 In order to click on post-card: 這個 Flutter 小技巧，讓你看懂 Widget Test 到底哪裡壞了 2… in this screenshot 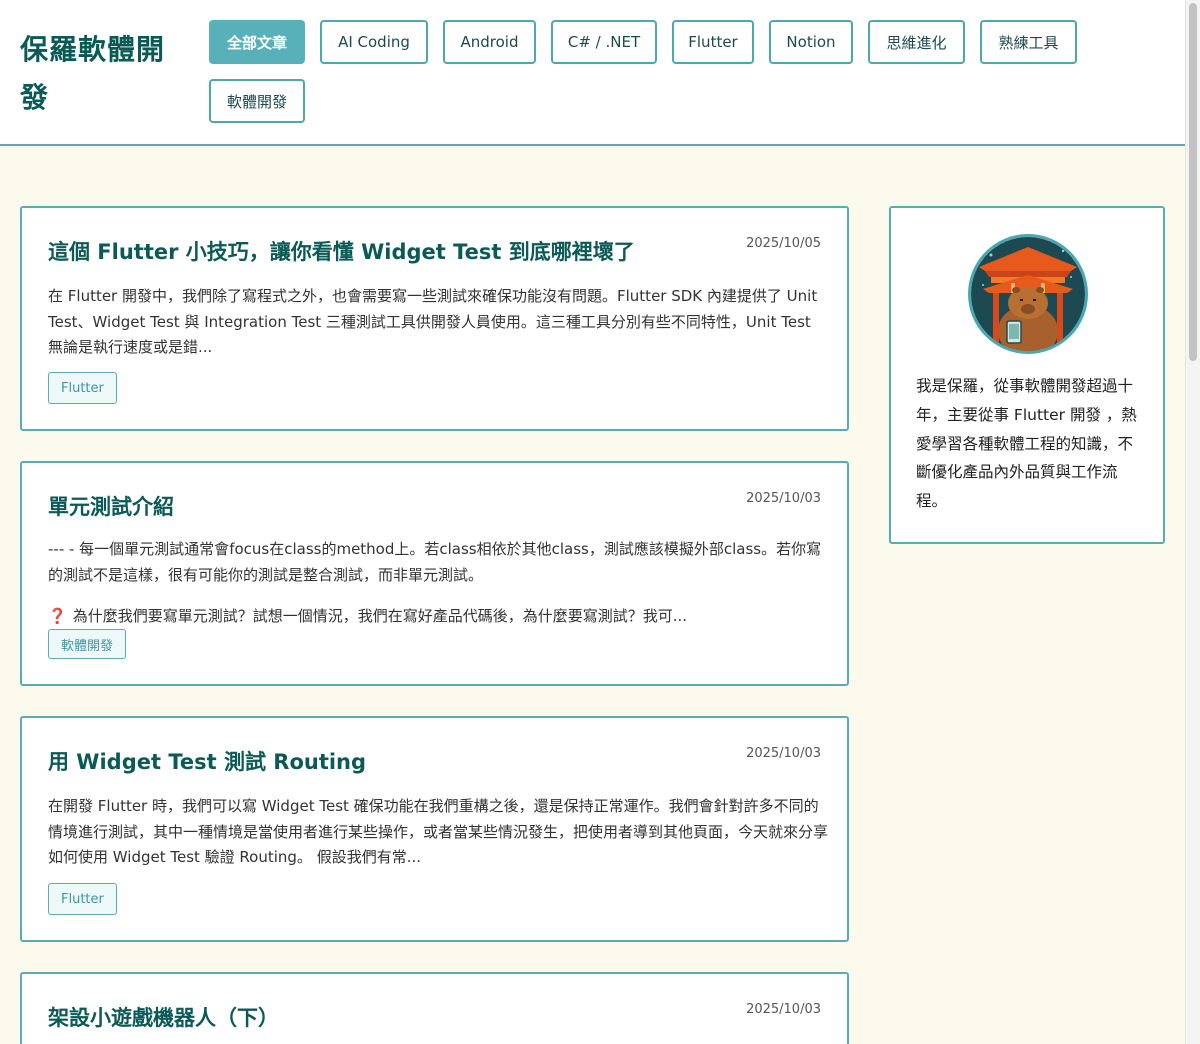, I will do `click(434, 318)`.